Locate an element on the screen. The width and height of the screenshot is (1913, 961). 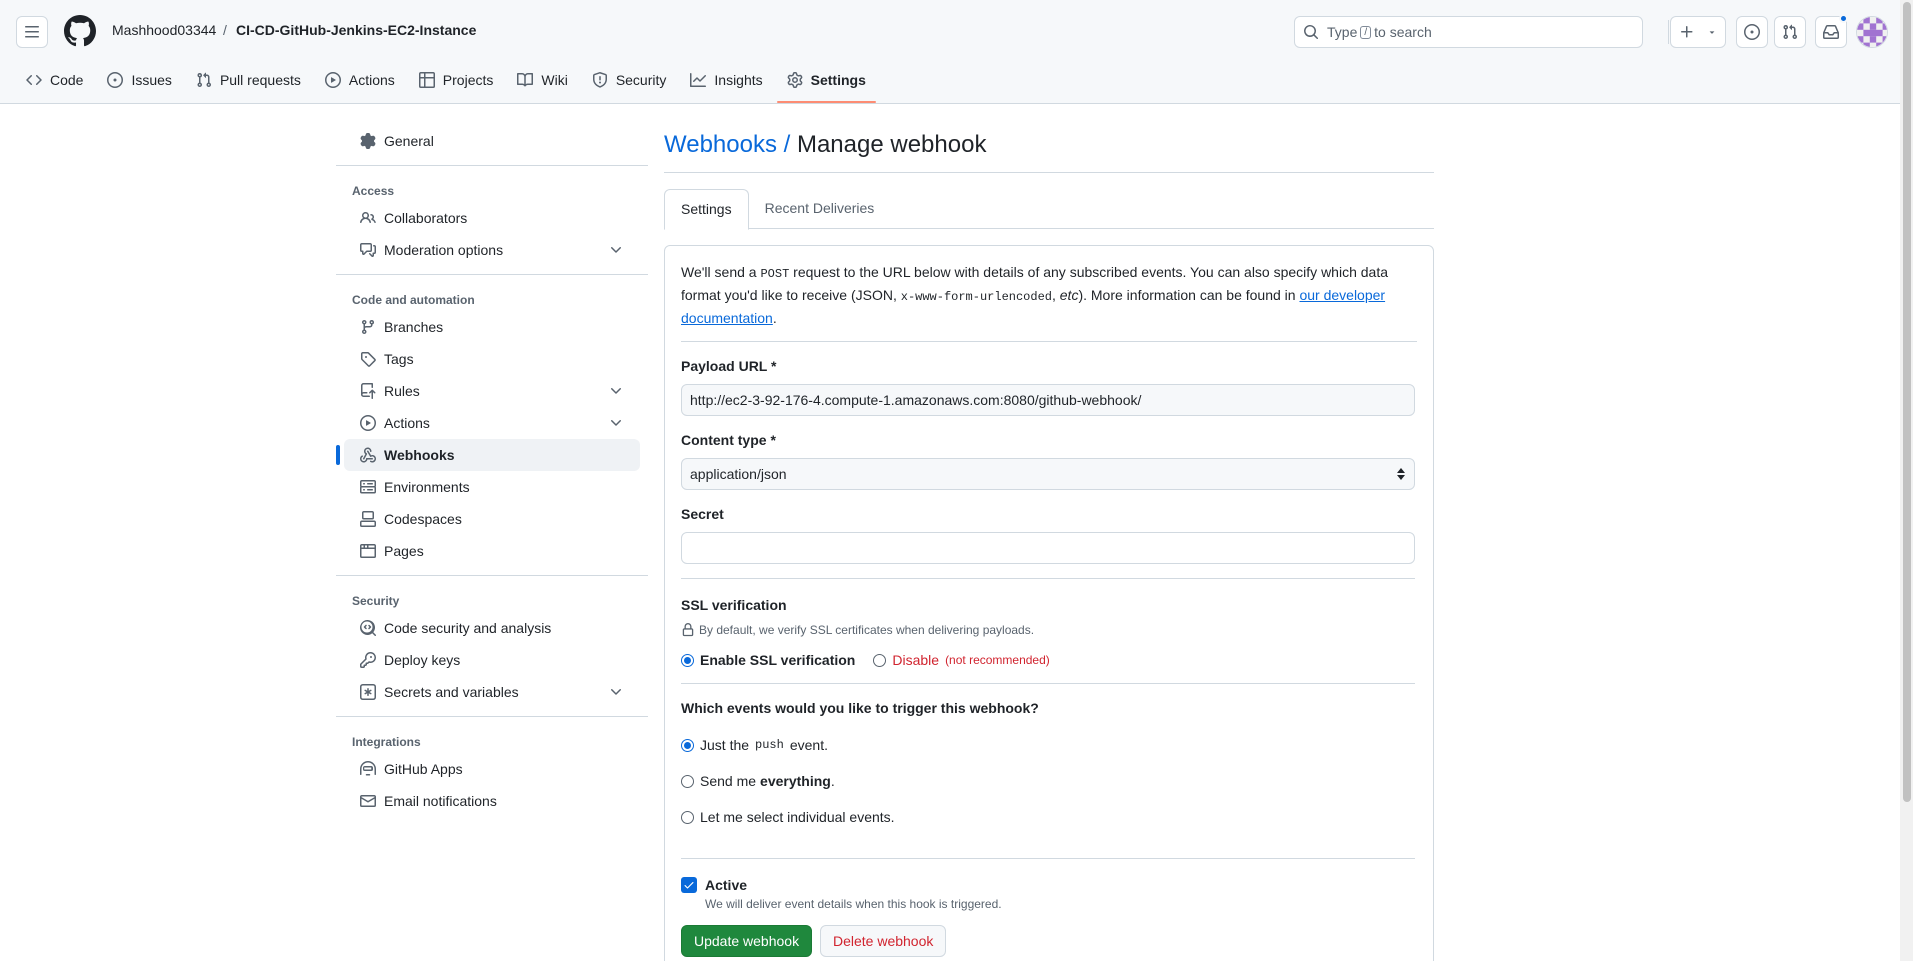
sidebar-item-email-notifications: Email notifications is located at coordinates (492, 801).